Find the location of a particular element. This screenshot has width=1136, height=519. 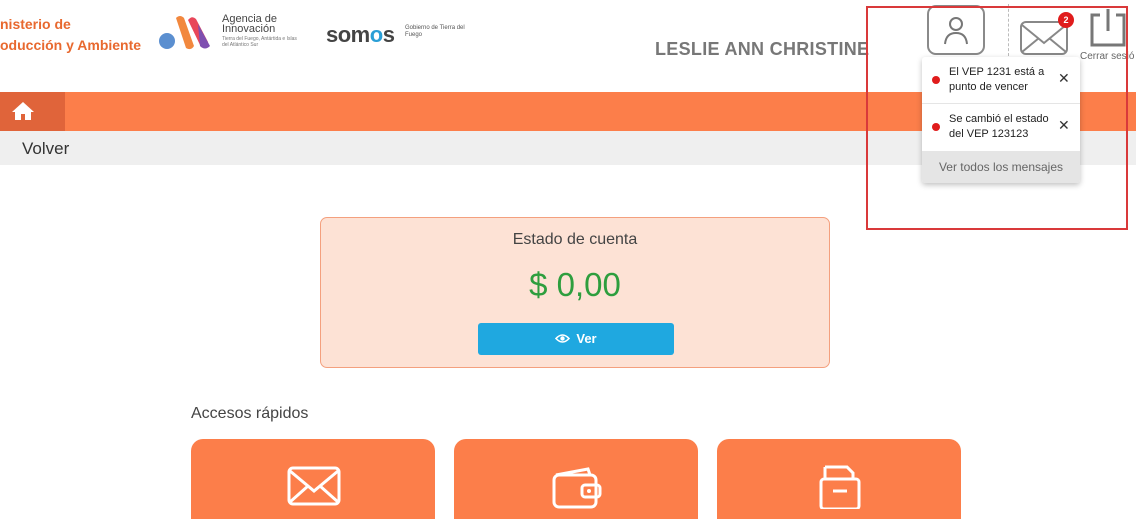

quick-access-card-files is located at coordinates (839, 479).